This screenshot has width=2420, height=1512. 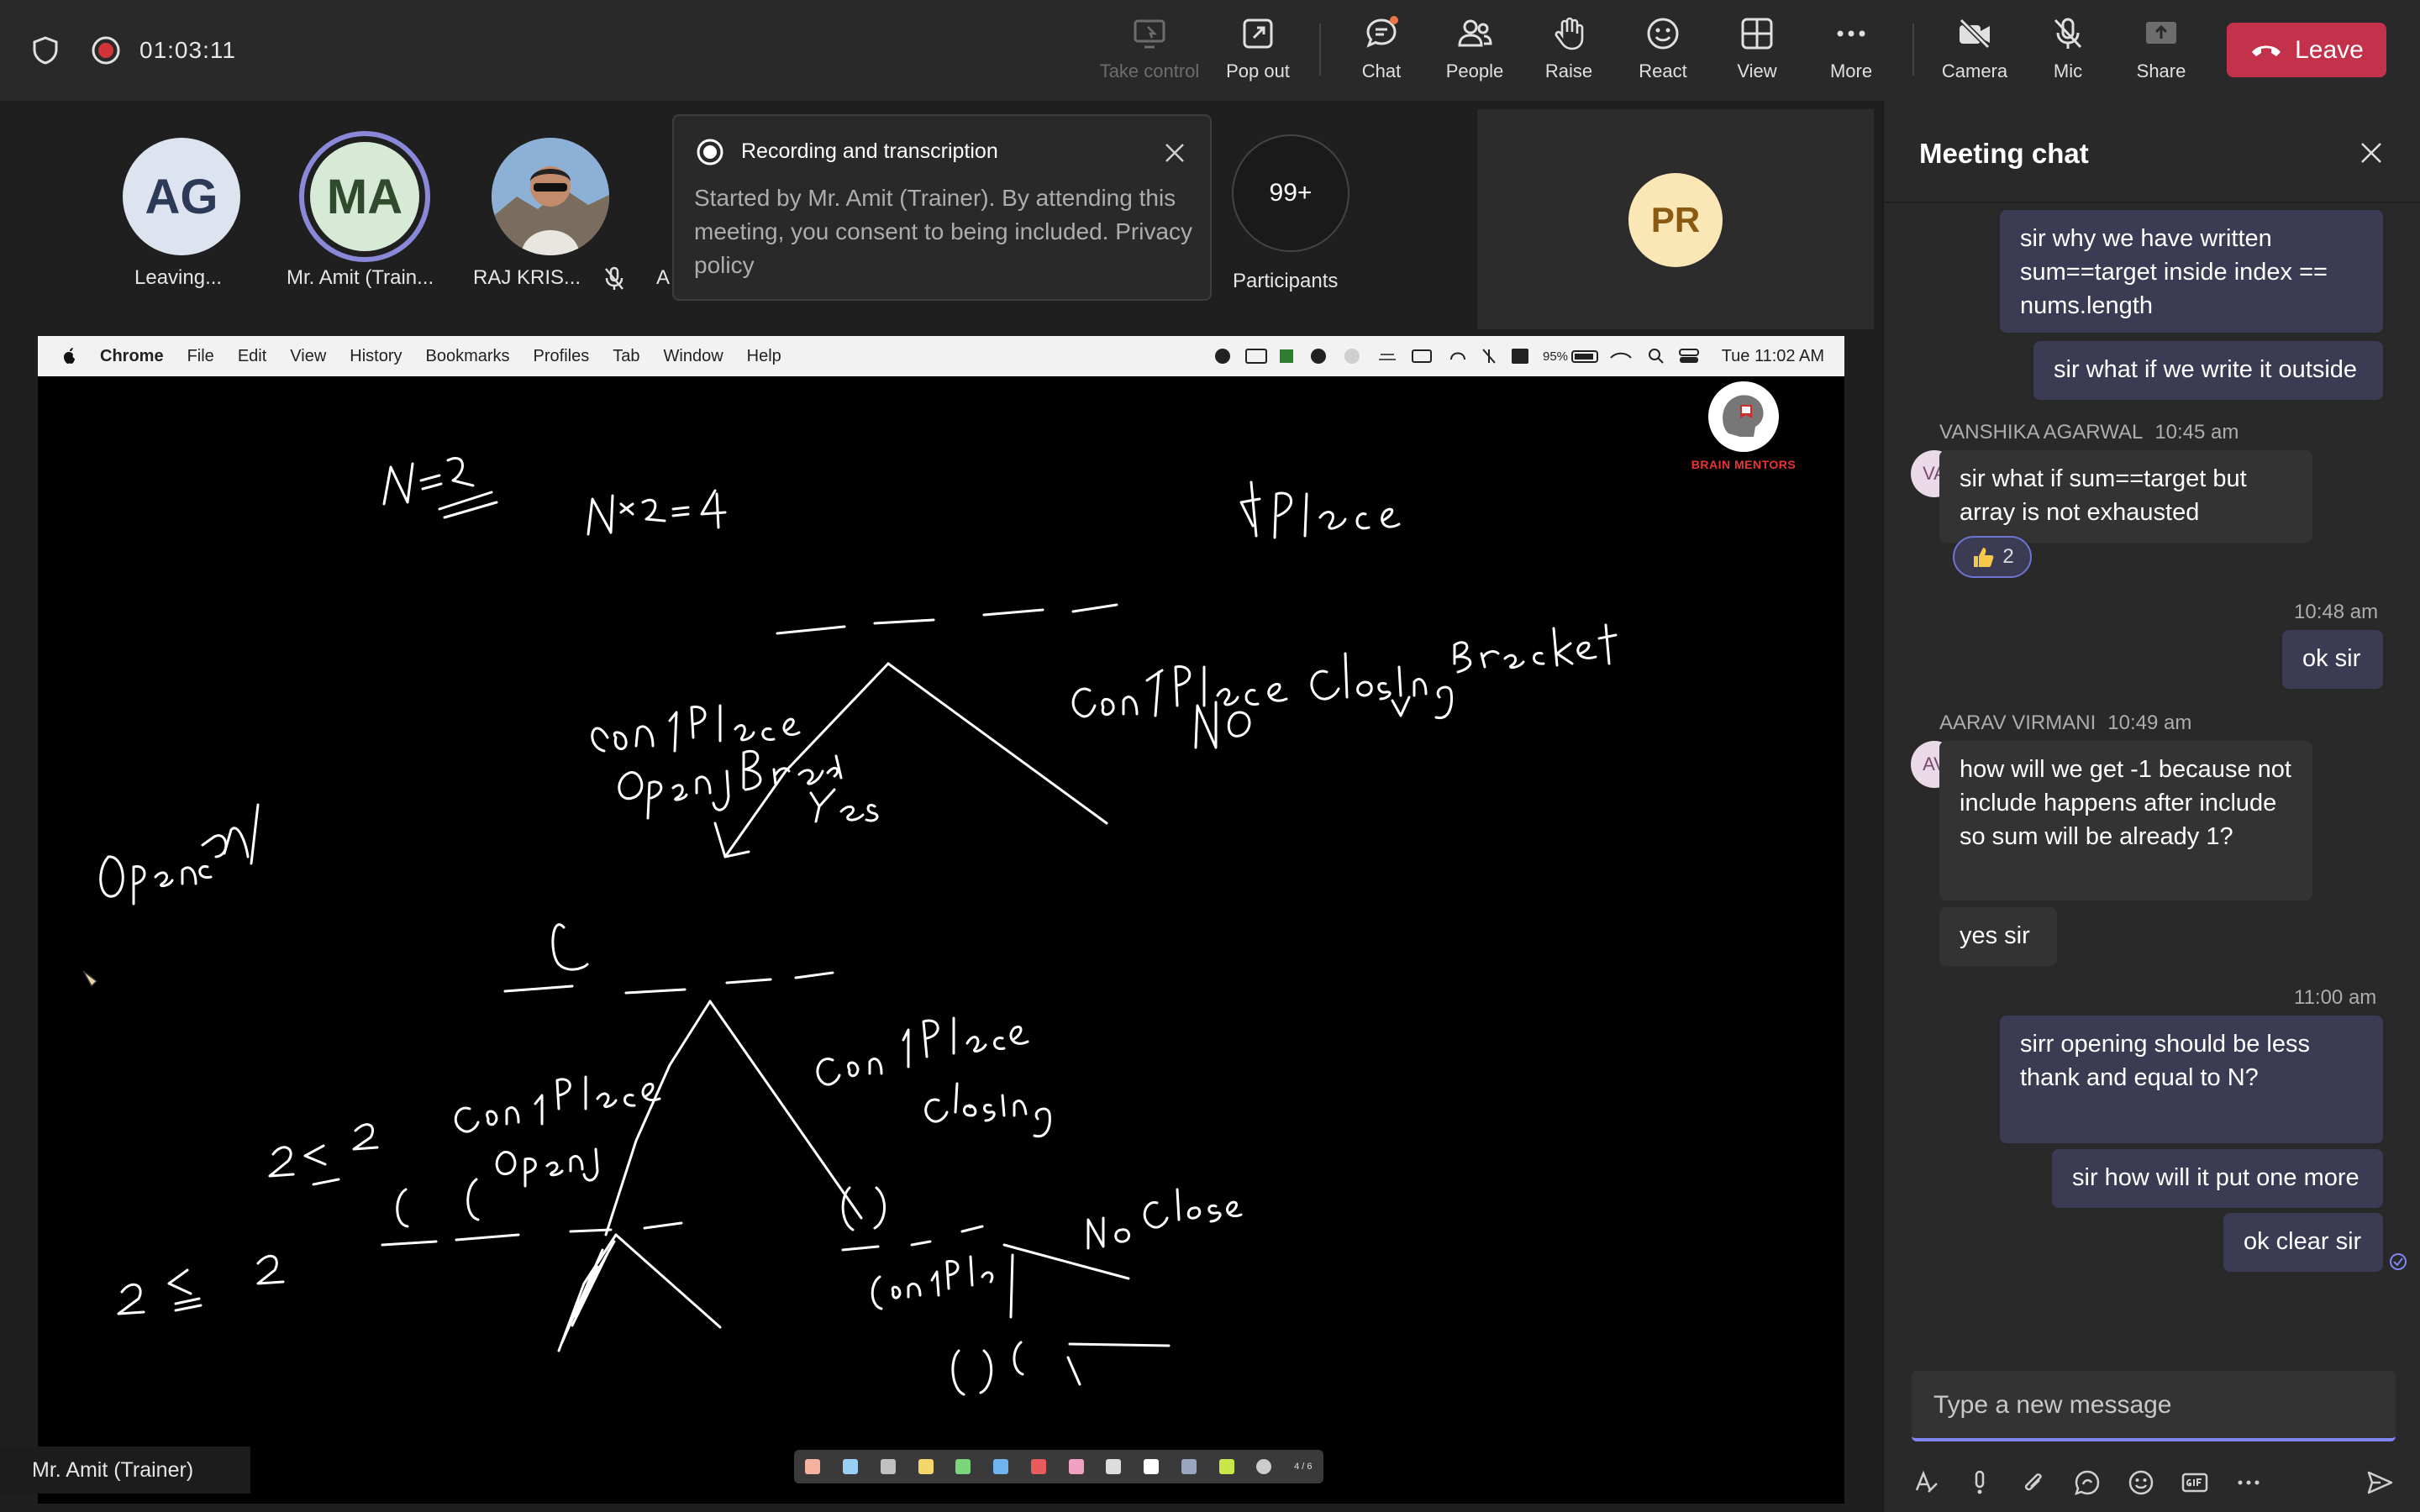 What do you see at coordinates (1382, 32) in the screenshot?
I see `chat-icon` at bounding box center [1382, 32].